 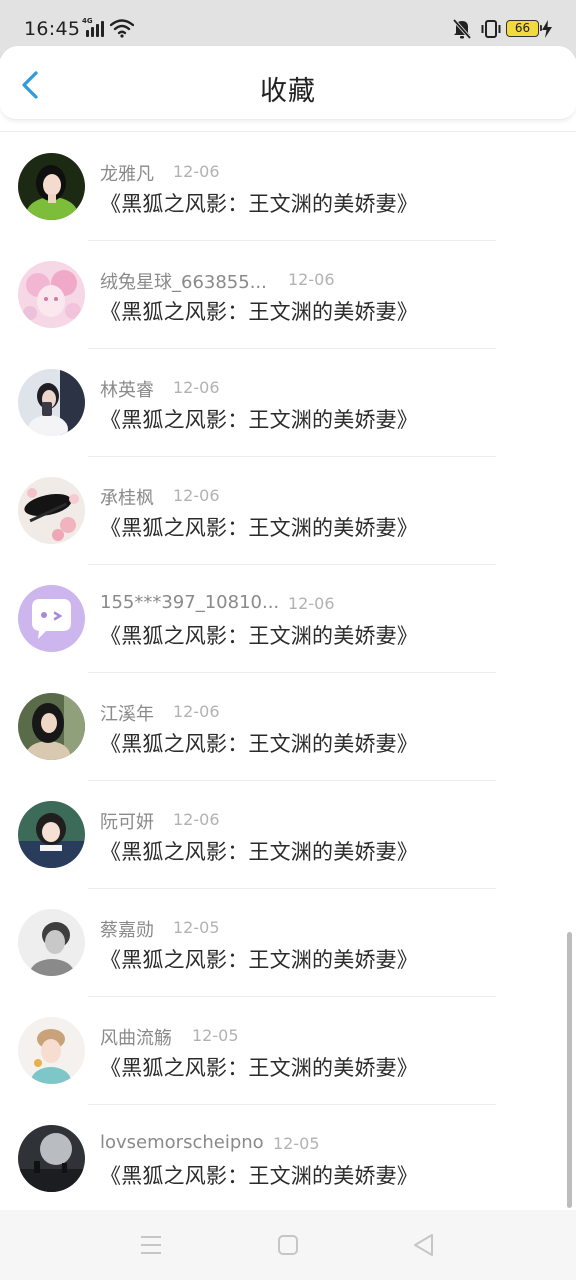 I want to click on back-triangle-icon, so click(x=424, y=1245).